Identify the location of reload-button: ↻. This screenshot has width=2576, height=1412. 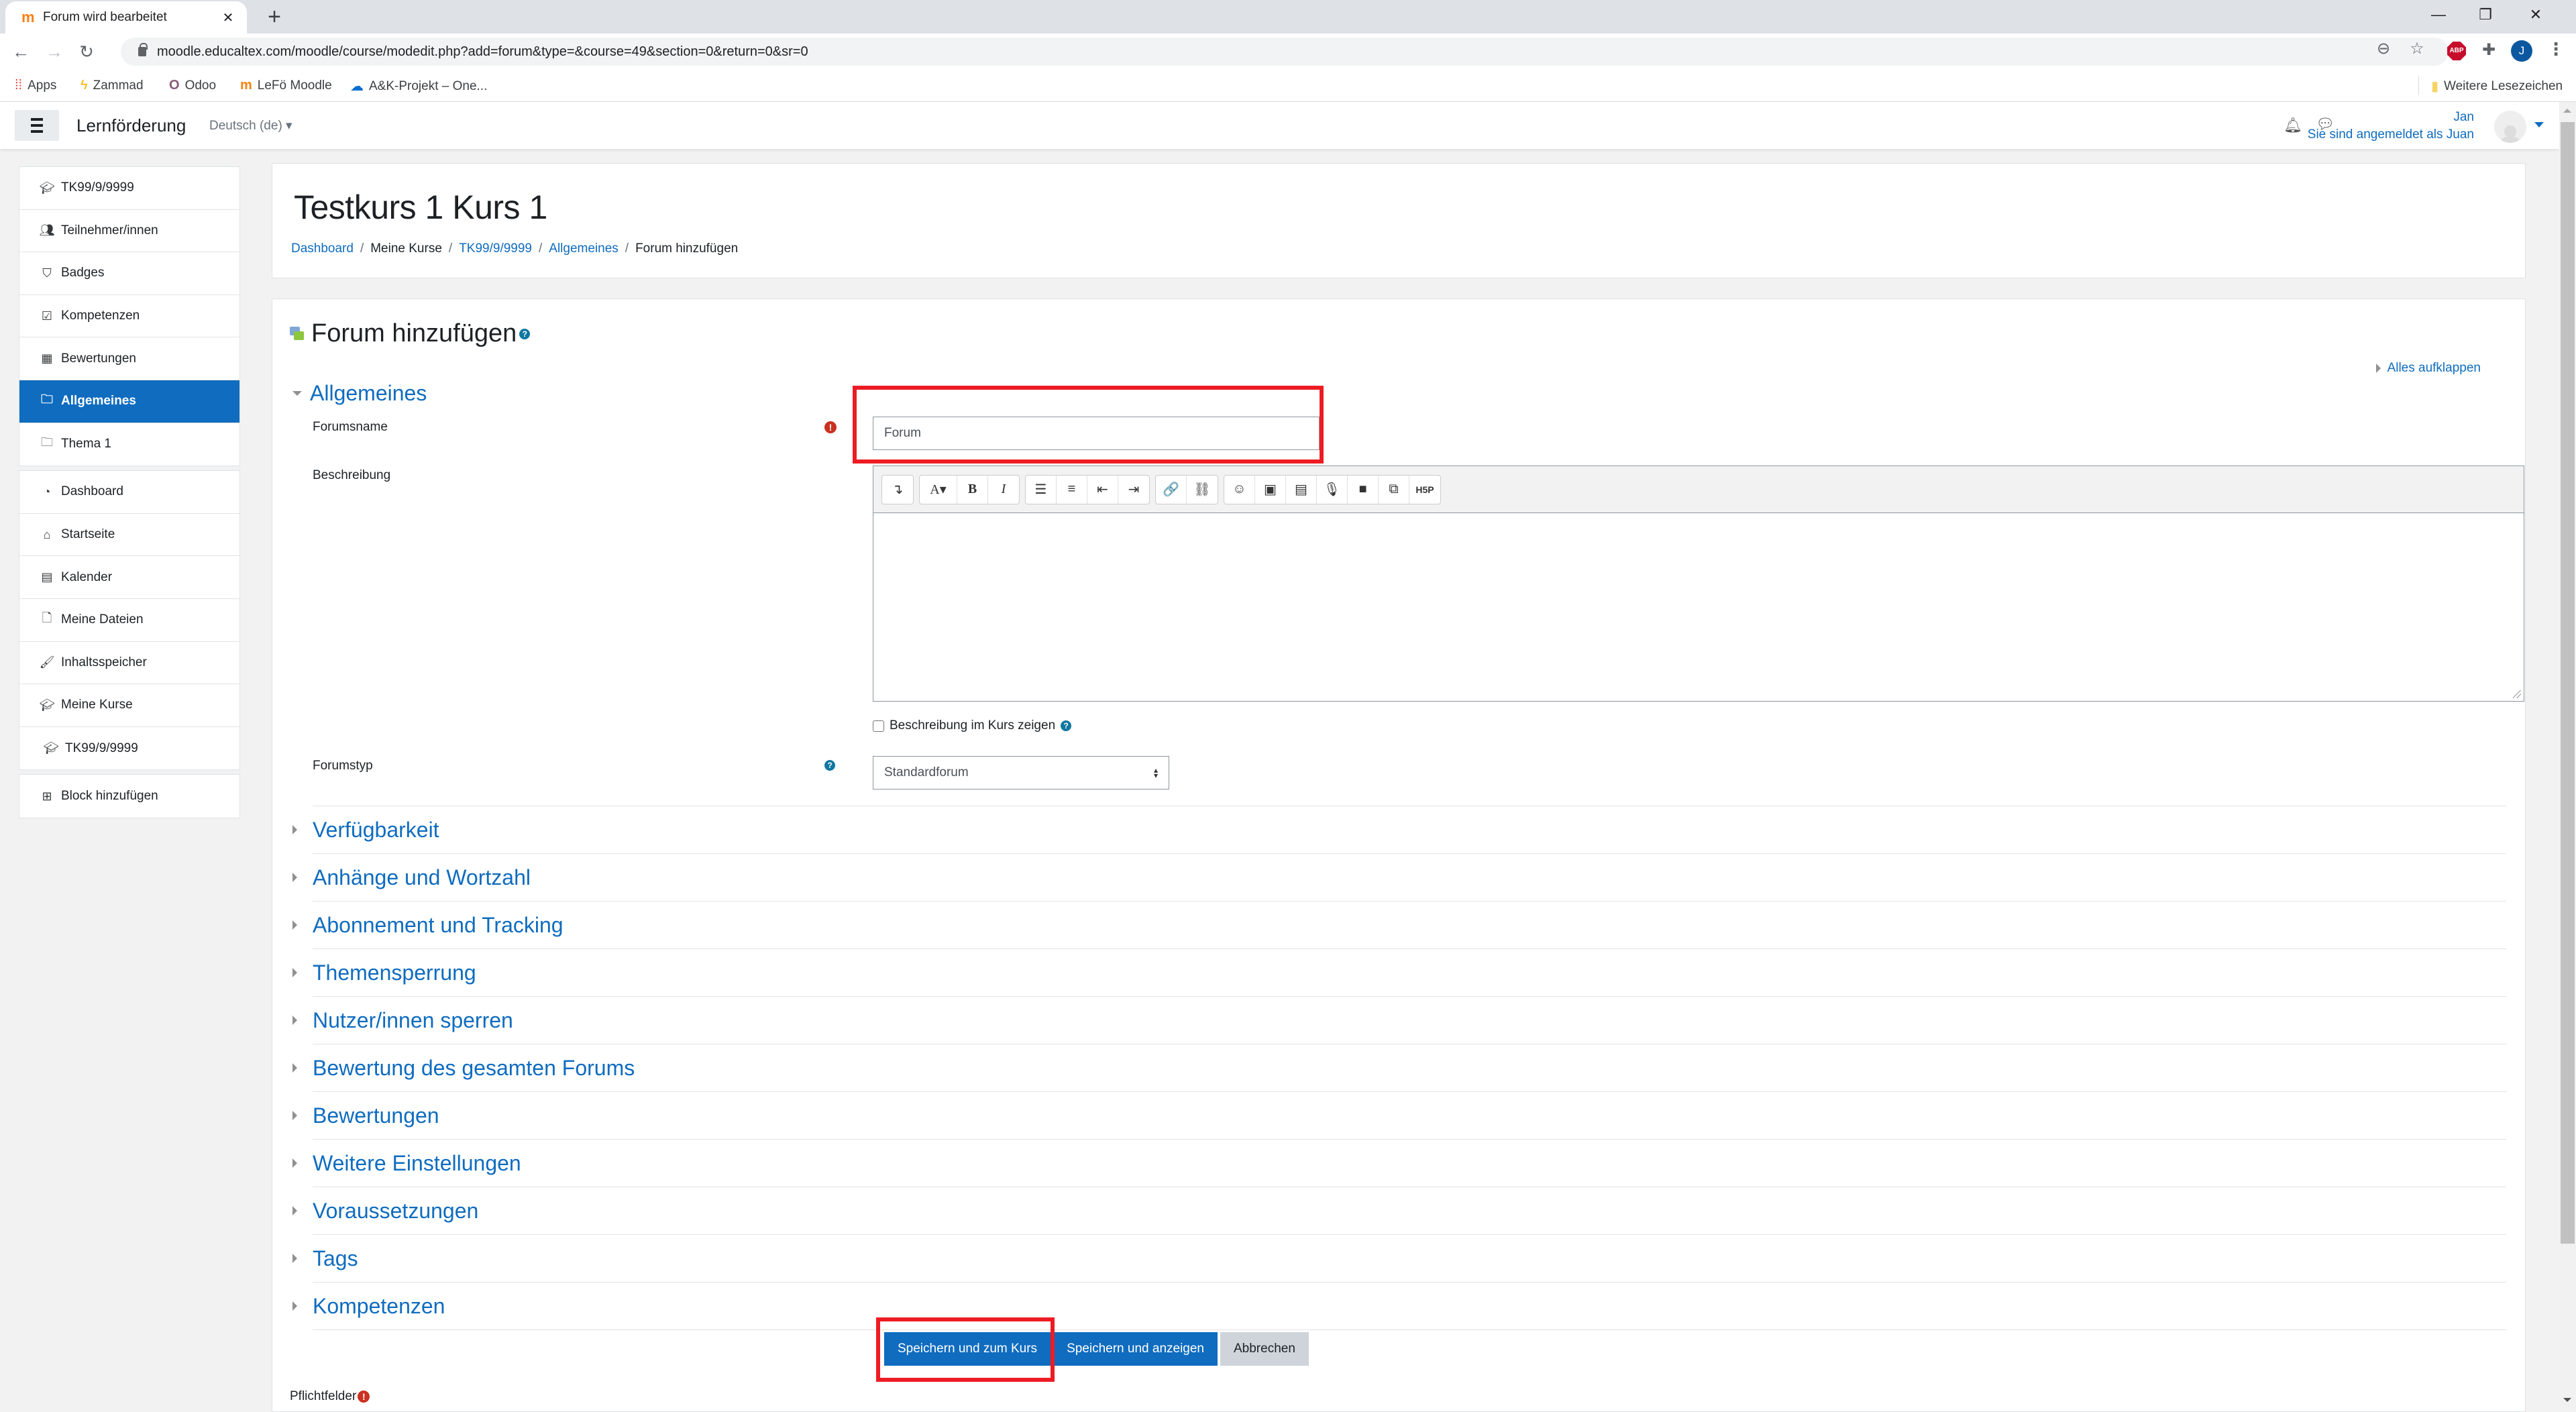
(86, 51).